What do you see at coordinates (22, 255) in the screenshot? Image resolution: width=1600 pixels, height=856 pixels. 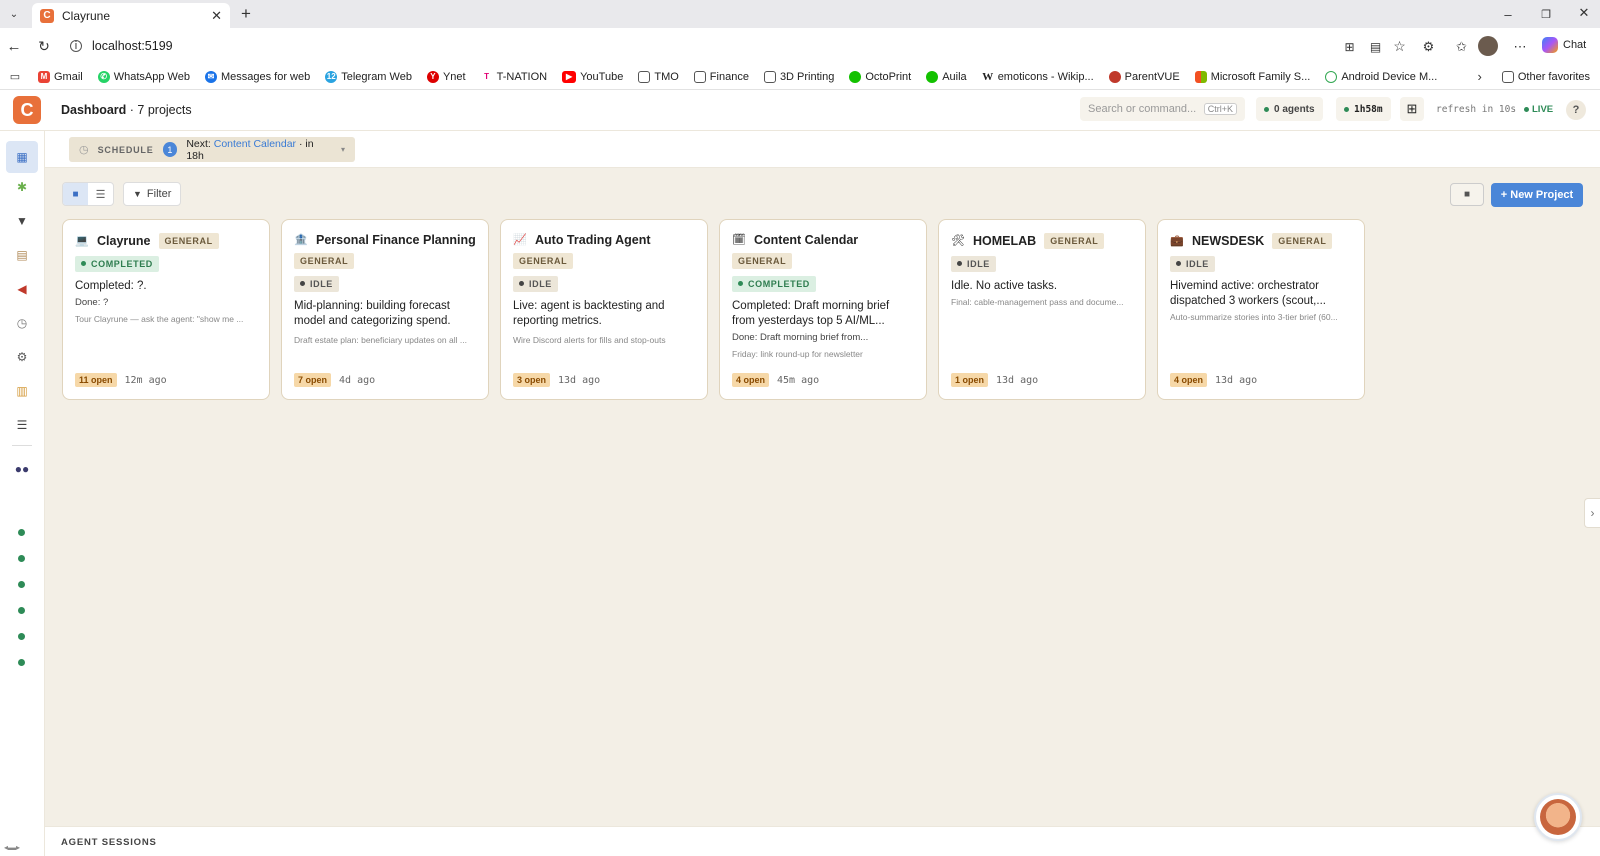 I see `sidebar-clipboard-icon: ▤` at bounding box center [22, 255].